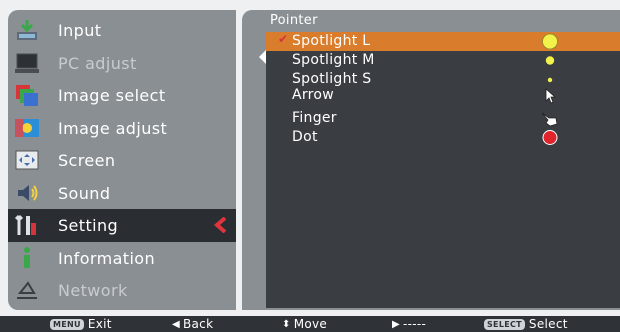  I want to click on option-label: Spotlight L, so click(331, 41).